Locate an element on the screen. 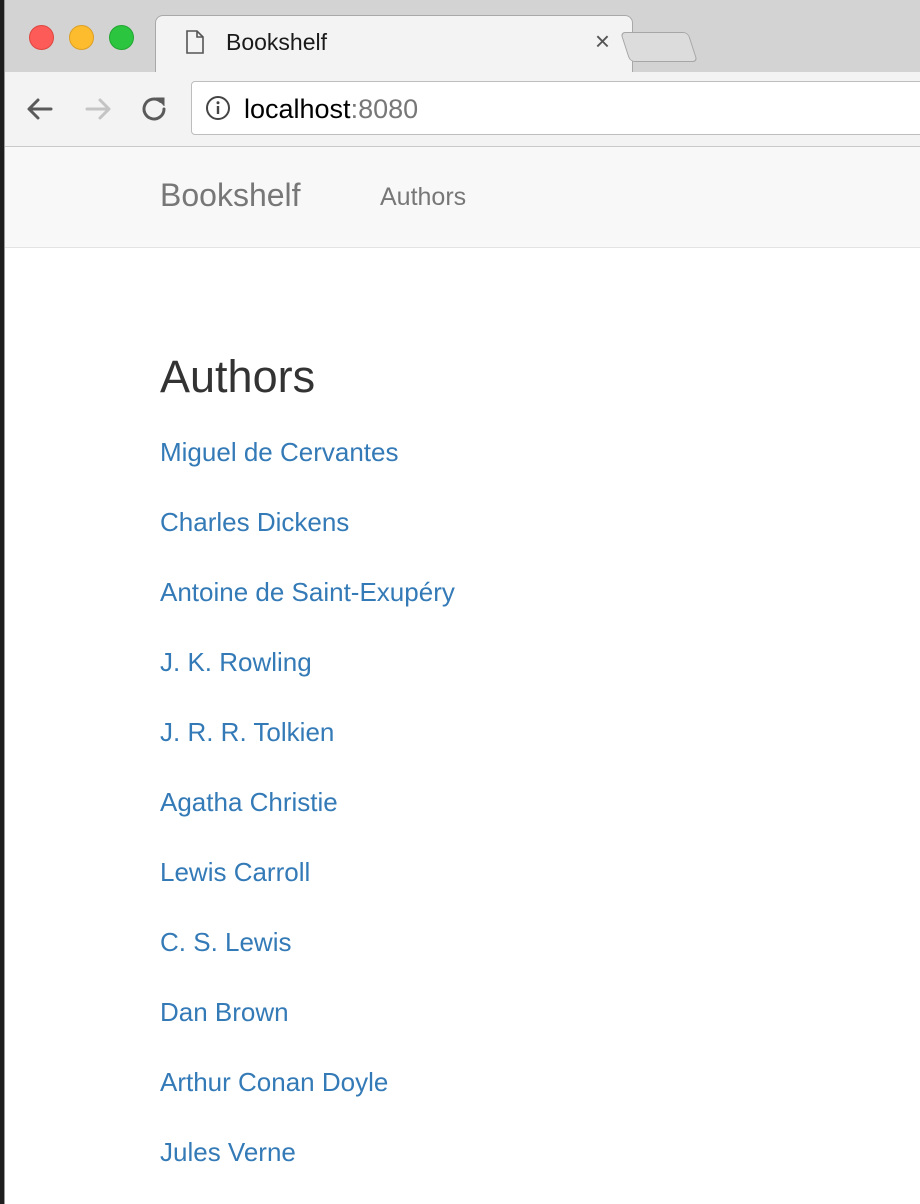 The image size is (920, 1204). list-item: Lewis Carroll is located at coordinates (307, 887).